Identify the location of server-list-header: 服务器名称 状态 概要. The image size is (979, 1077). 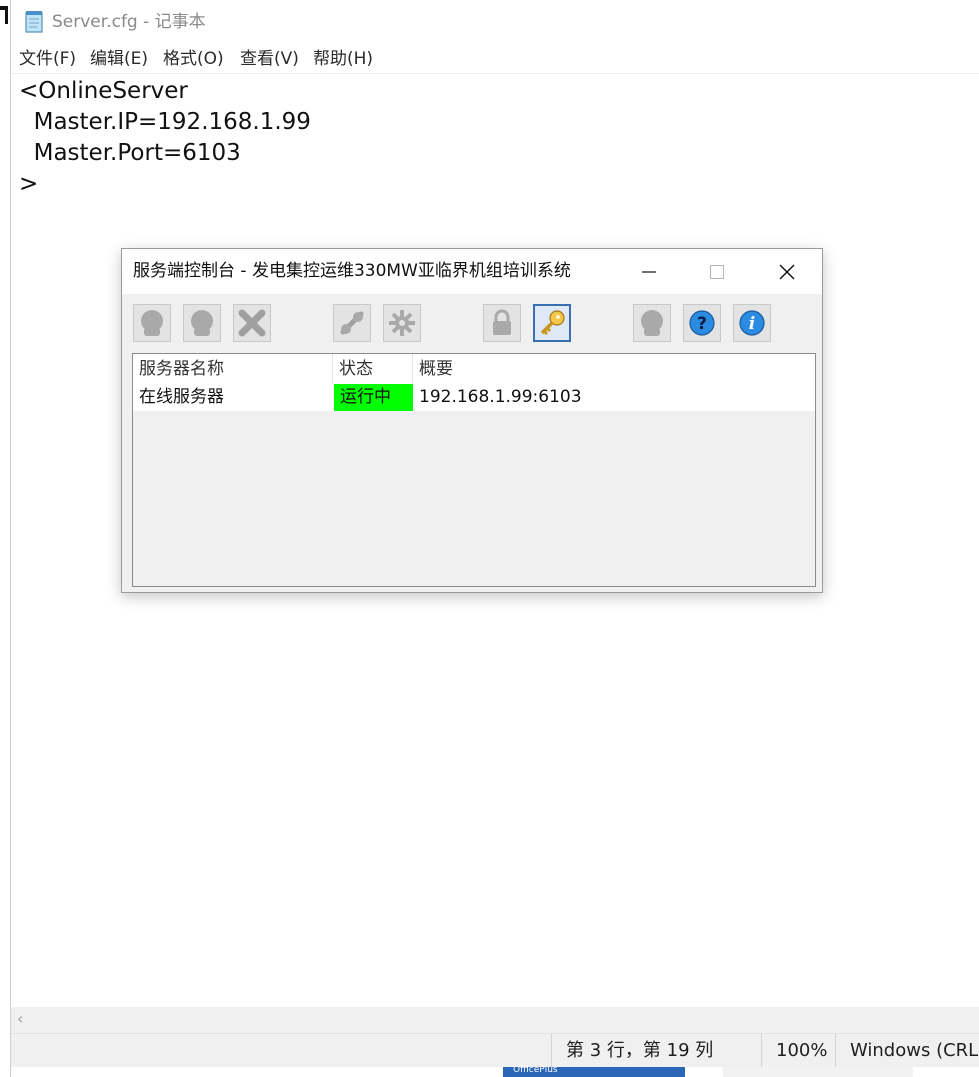
(474, 369).